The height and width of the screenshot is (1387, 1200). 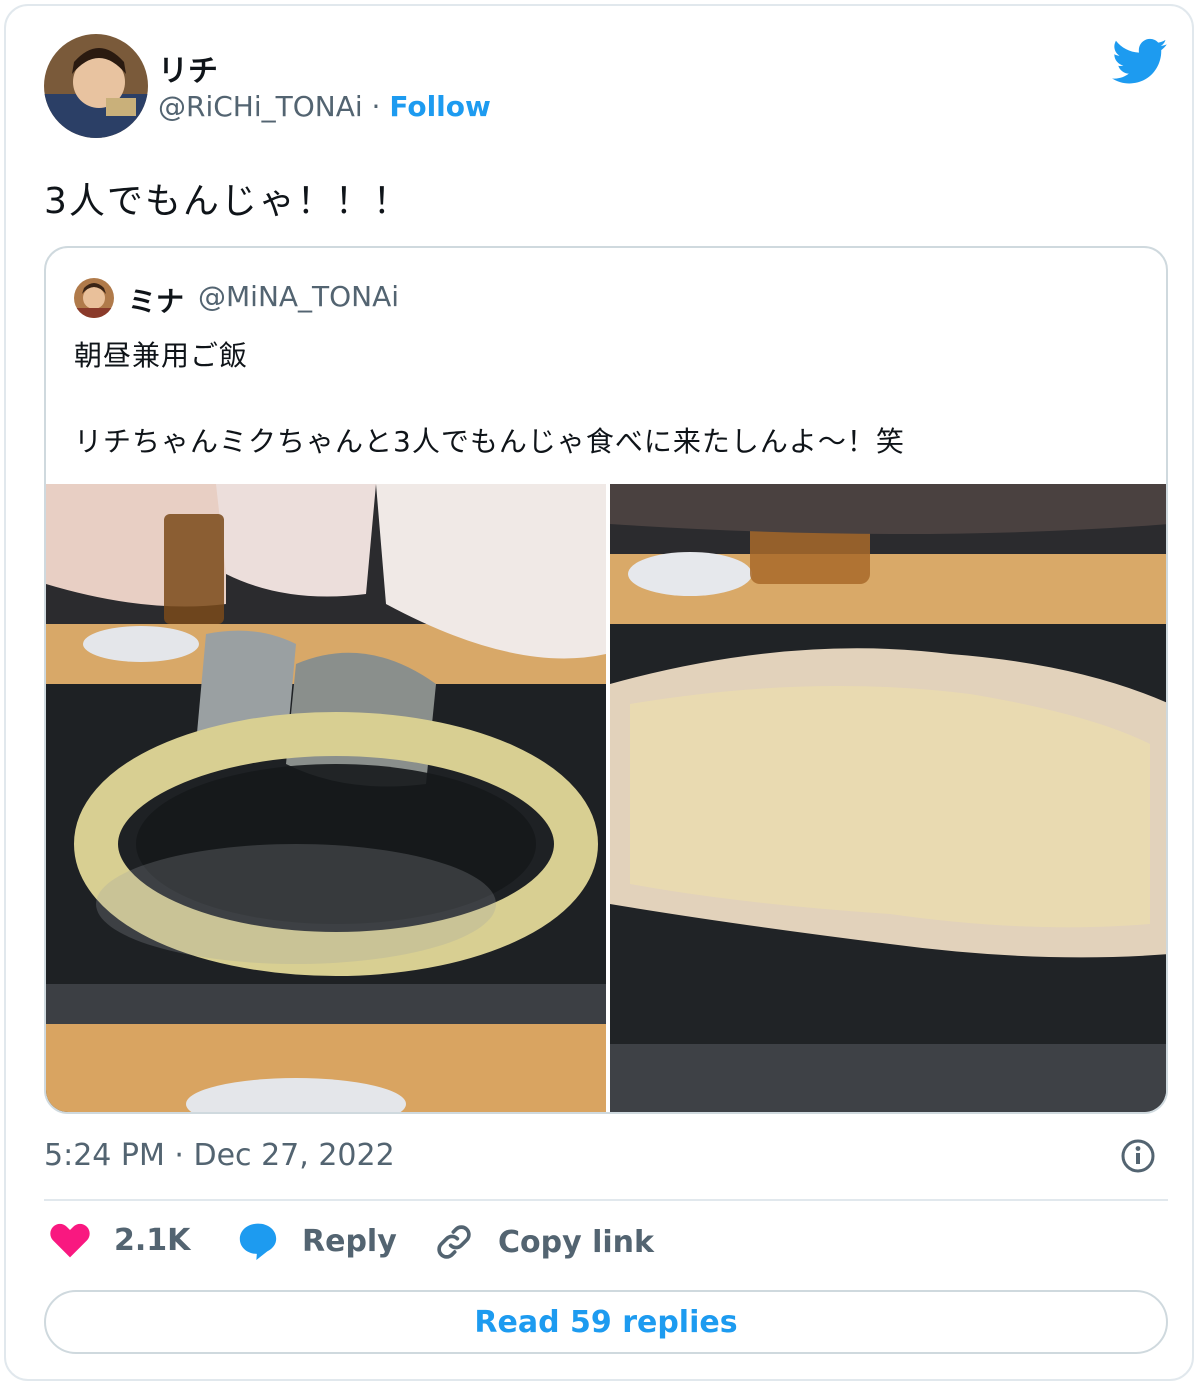 What do you see at coordinates (70, 1240) in the screenshot?
I see `heart-icon` at bounding box center [70, 1240].